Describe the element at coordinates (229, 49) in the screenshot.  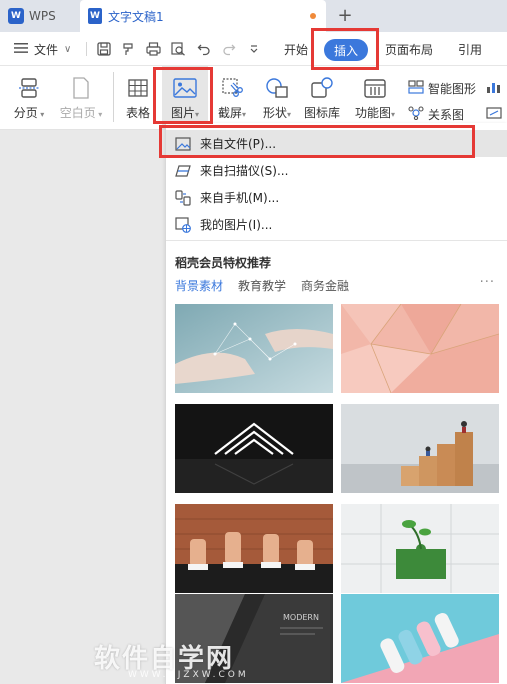
I see `redo-icon` at that location.